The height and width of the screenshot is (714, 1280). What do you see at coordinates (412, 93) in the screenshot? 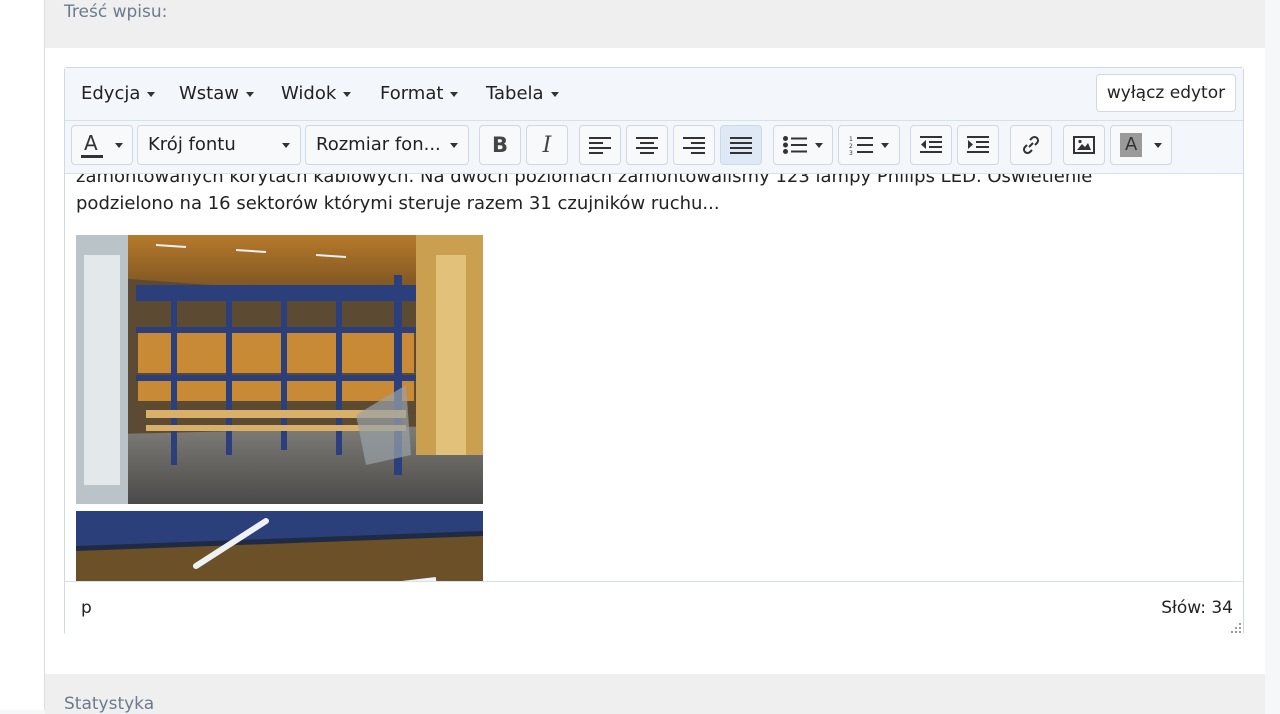
I see `menu-format-label: Format` at bounding box center [412, 93].